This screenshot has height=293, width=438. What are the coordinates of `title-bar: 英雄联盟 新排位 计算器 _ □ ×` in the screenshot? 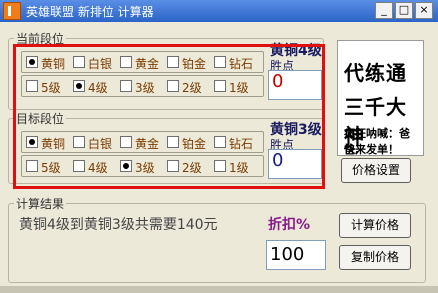 It's located at (219, 11).